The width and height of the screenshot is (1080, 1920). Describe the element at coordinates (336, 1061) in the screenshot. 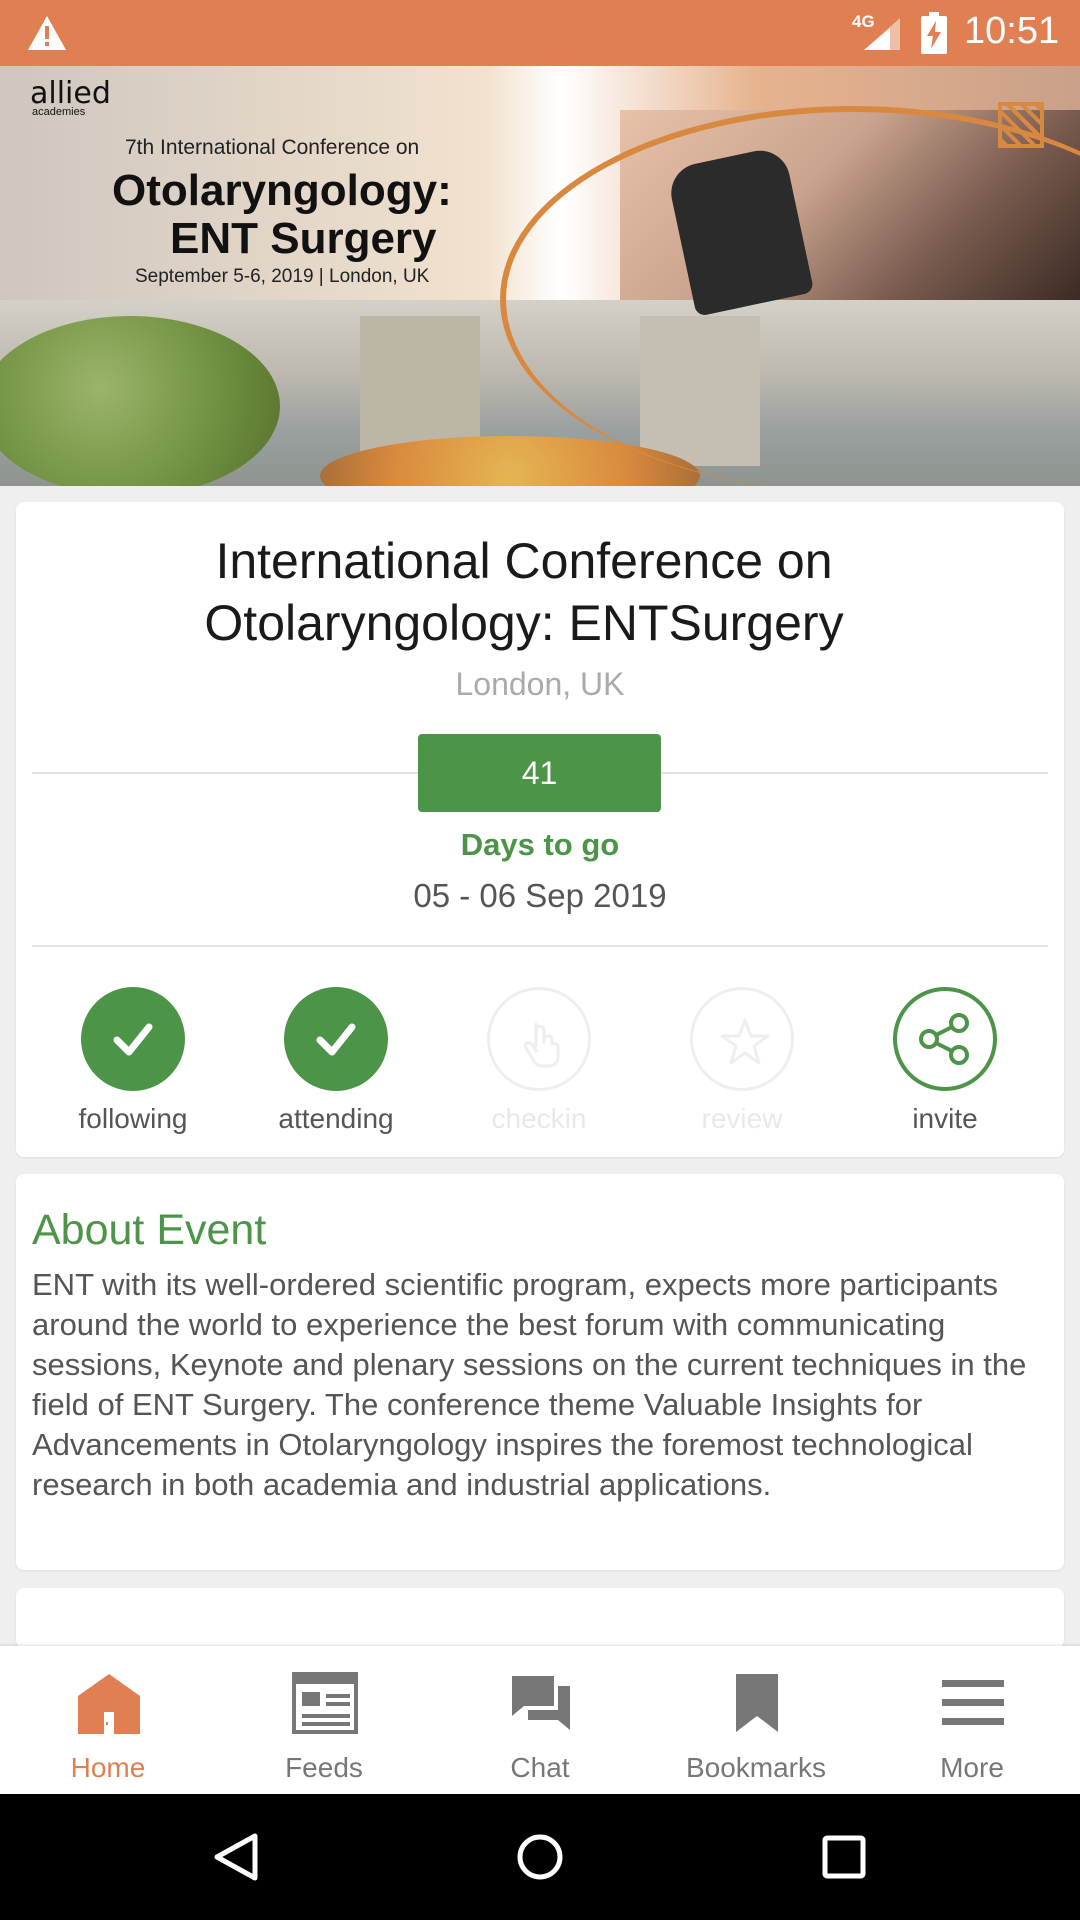

I see `attending-button: attending` at that location.